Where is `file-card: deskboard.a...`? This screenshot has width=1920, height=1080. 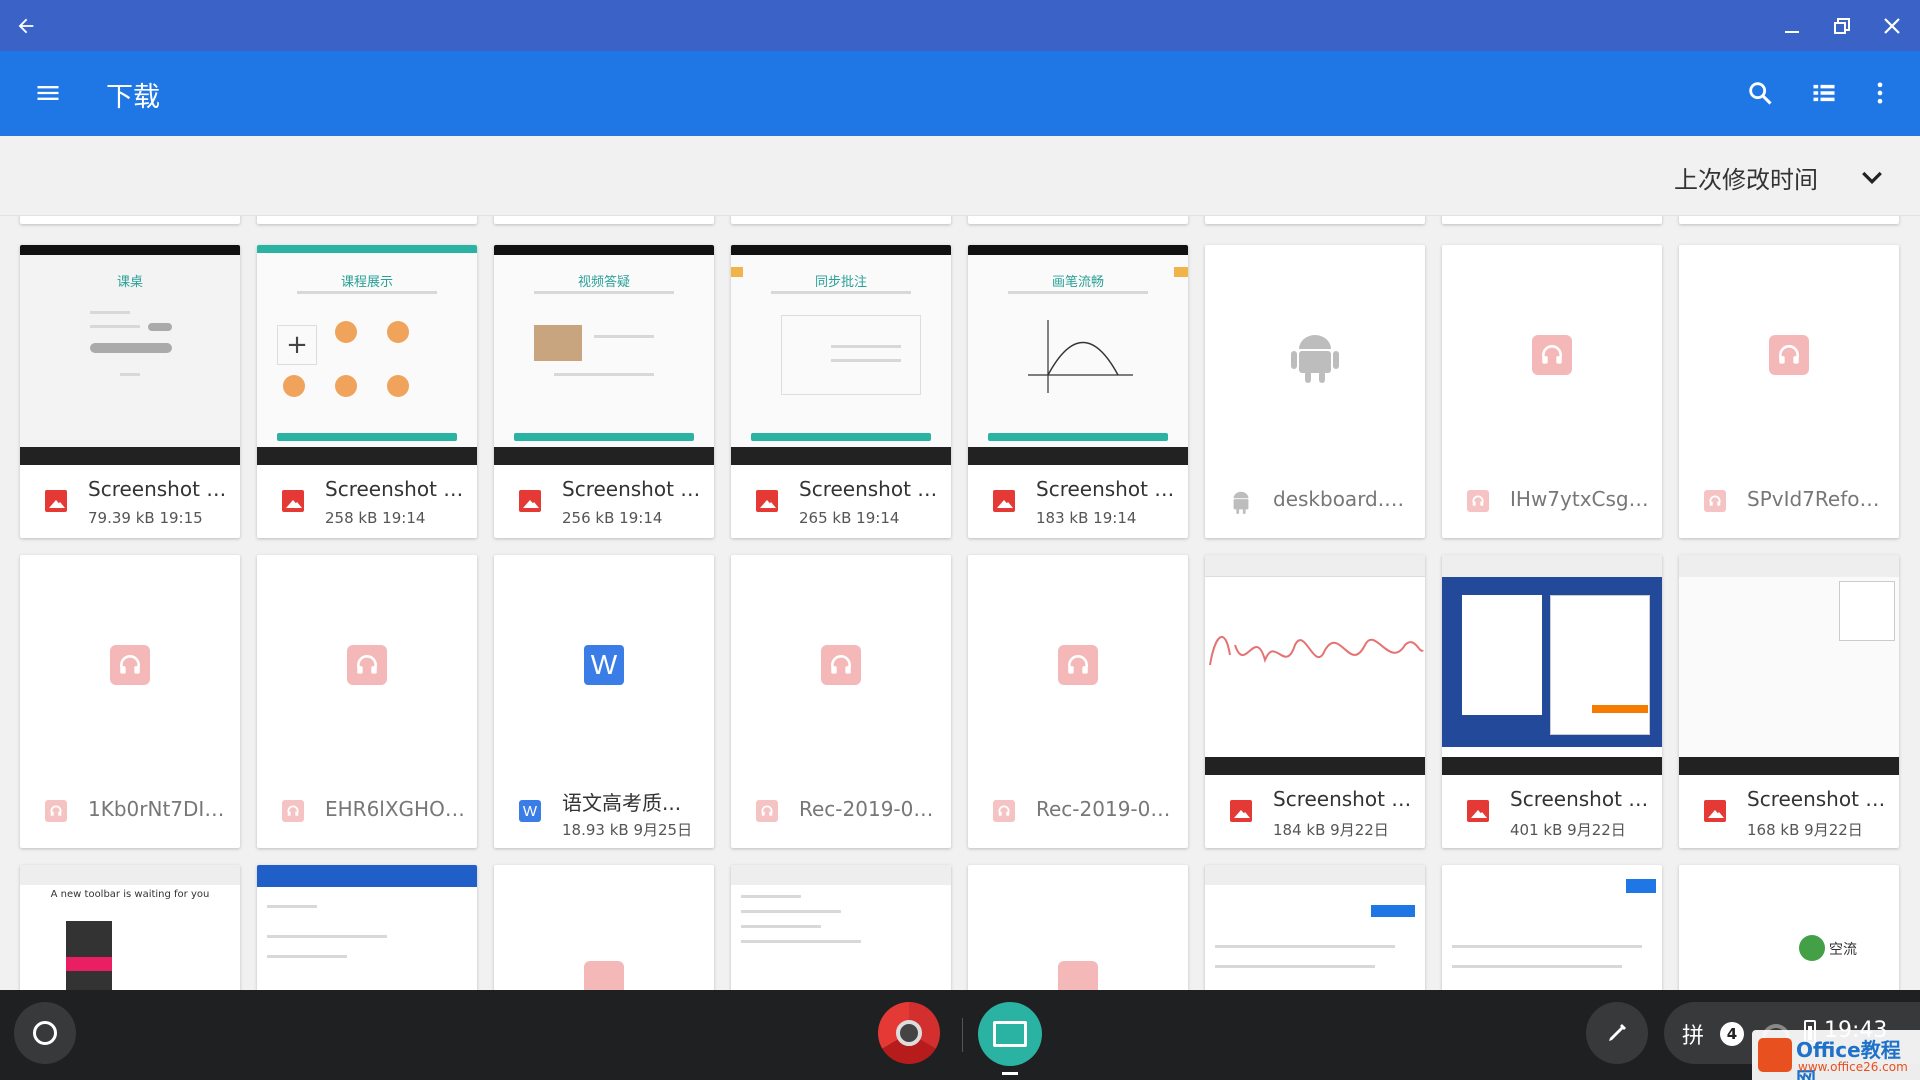 file-card: deskboard.a... is located at coordinates (1315, 391).